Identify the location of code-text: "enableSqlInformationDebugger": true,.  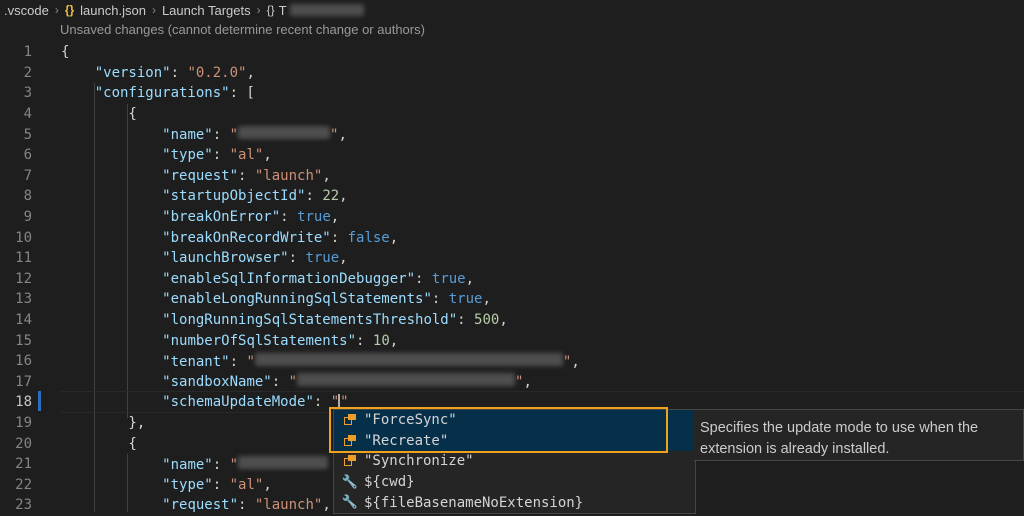
(318, 278).